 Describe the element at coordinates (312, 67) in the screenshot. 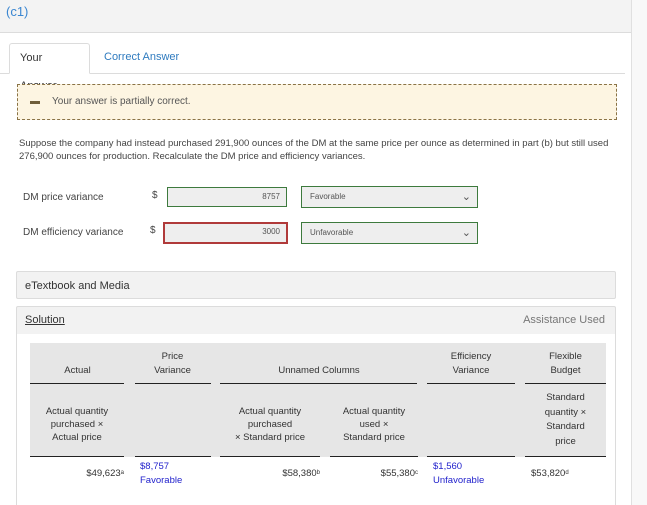

I see `answer-tabs: Your Answer Correct Answer` at that location.